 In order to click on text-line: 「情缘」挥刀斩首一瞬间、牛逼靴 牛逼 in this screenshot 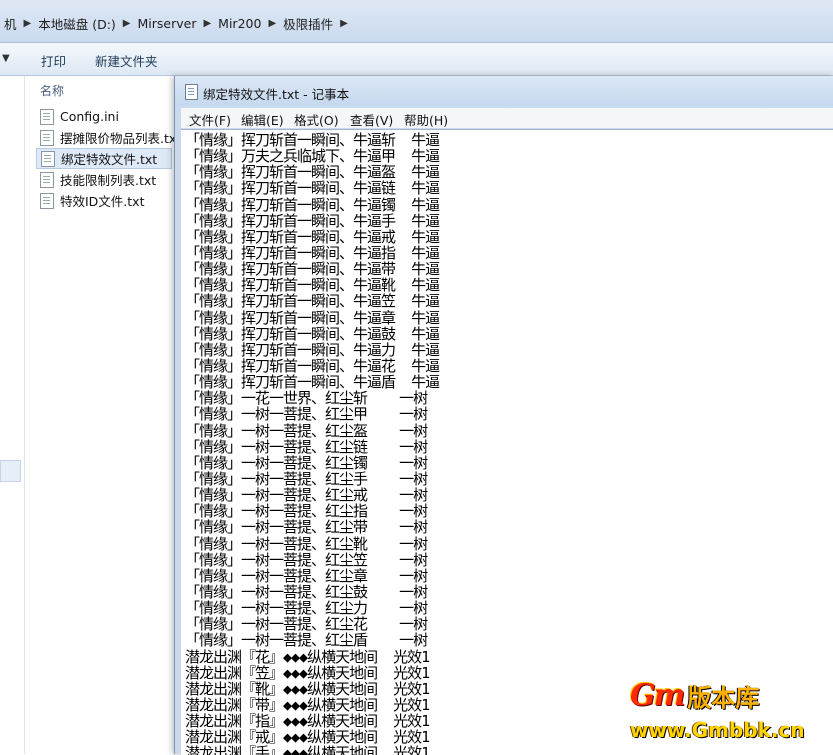, I will do `click(312, 285)`.